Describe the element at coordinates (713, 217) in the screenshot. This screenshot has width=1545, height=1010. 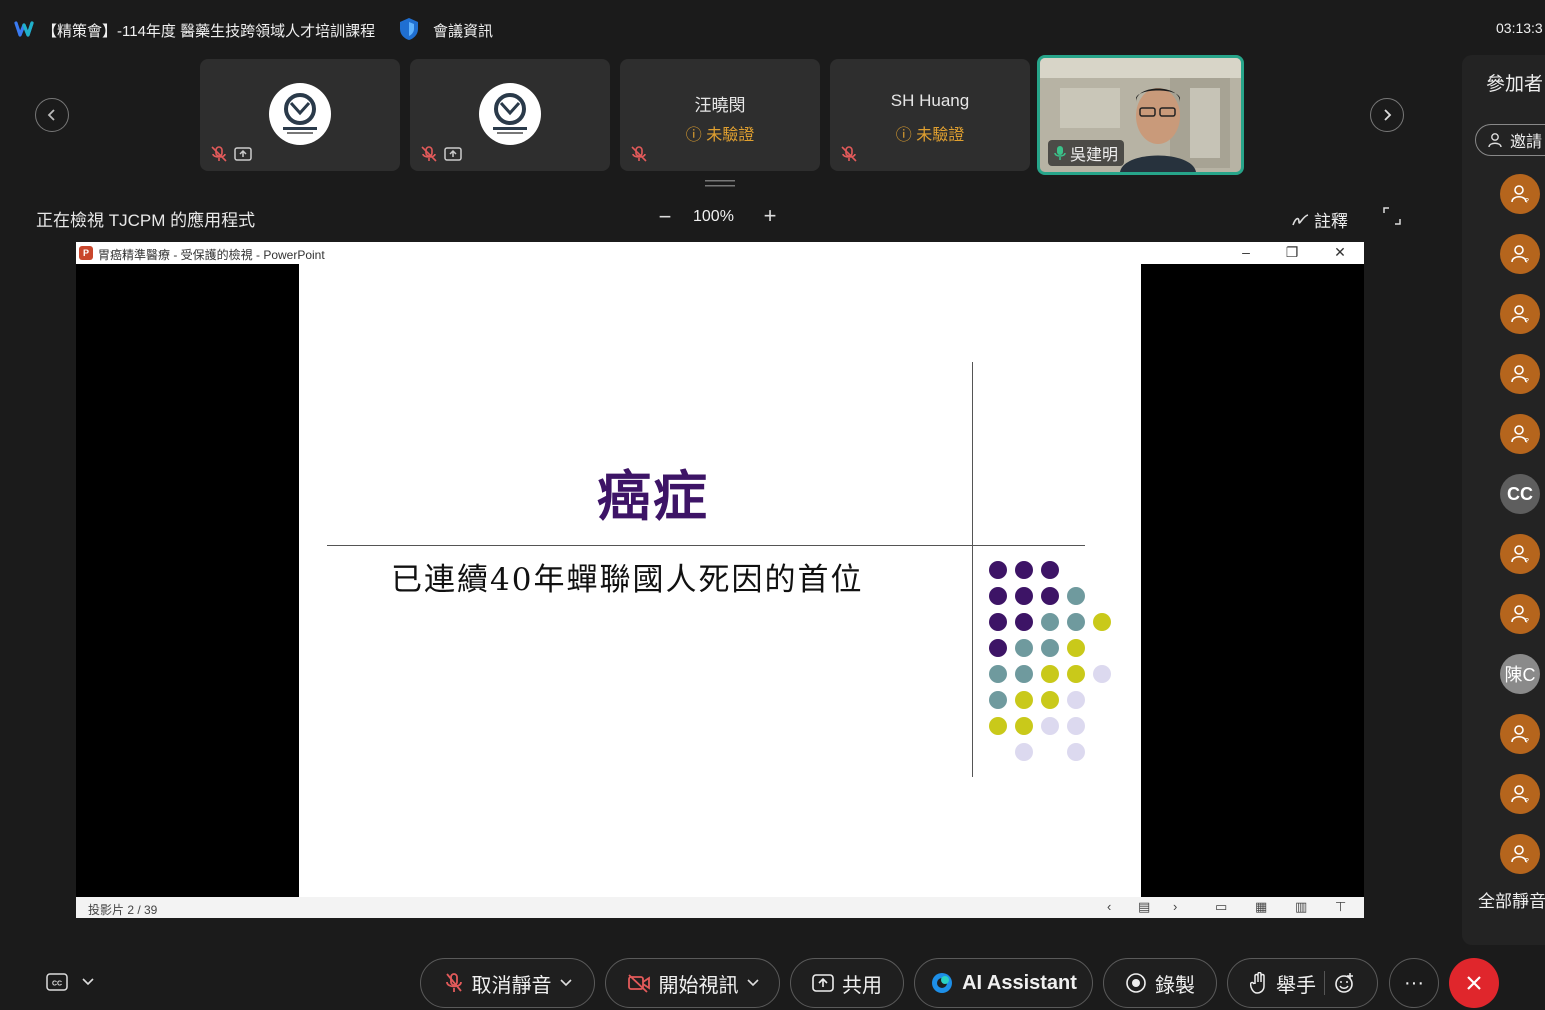
I see `zoom-level: 100%` at that location.